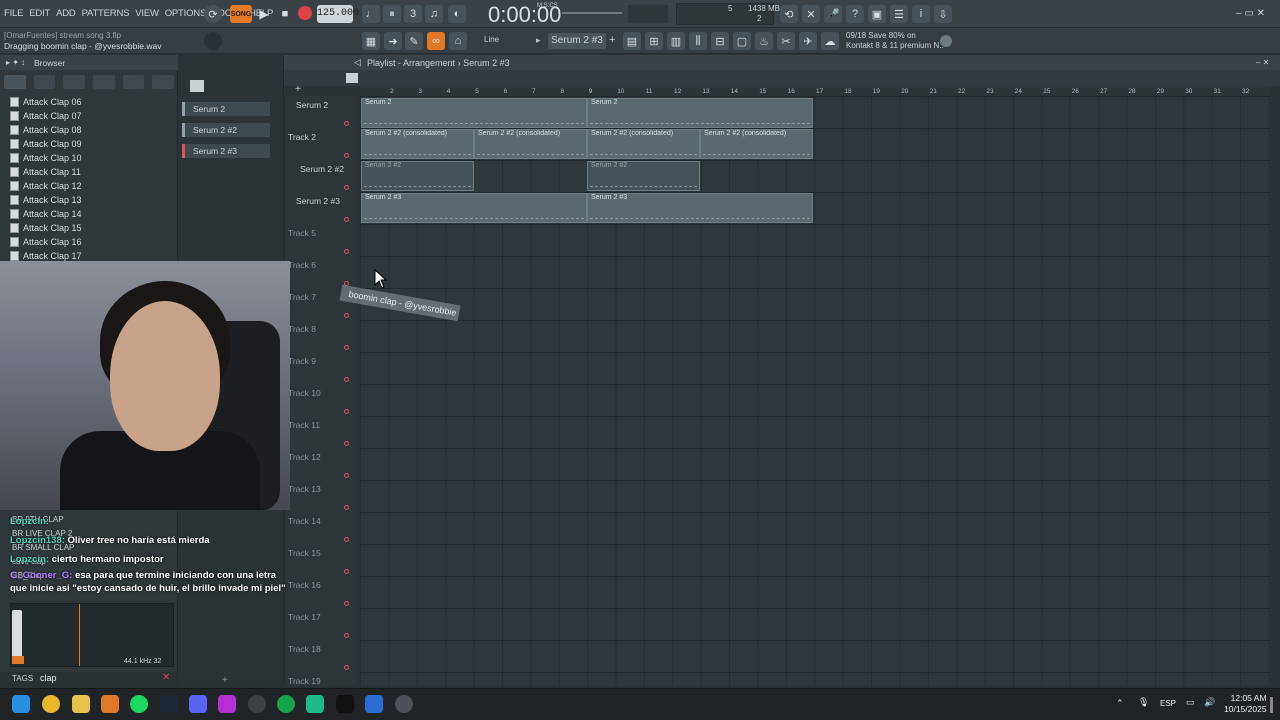 Image resolution: width=1280 pixels, height=720 pixels. I want to click on browser-item: Attack Clap 10, so click(46, 158).